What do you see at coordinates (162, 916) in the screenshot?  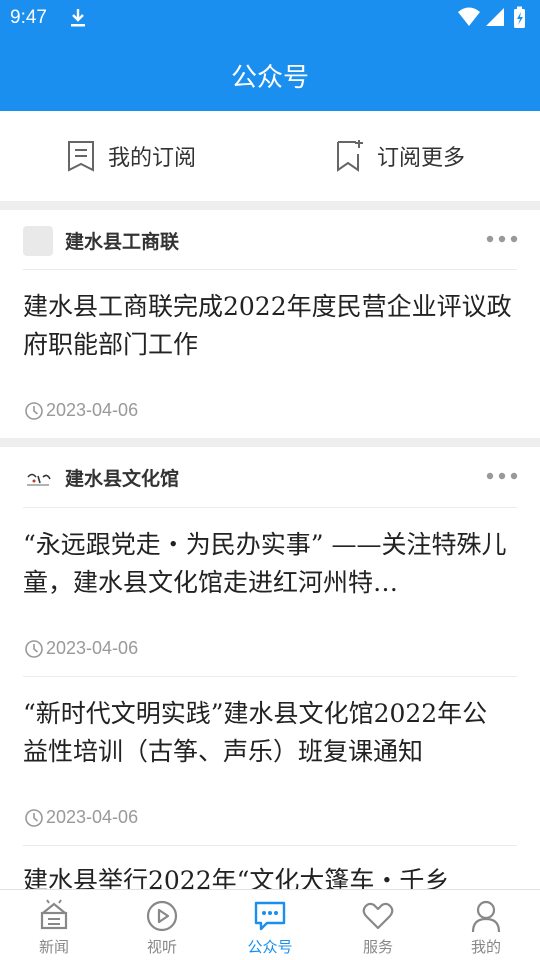 I see `play-icon` at bounding box center [162, 916].